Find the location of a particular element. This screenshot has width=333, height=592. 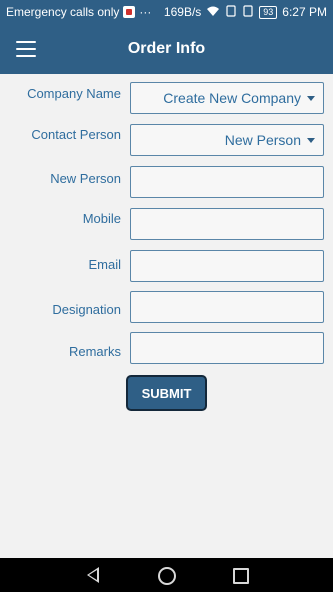

company-name-label: Company Name is located at coordinates (74, 93).